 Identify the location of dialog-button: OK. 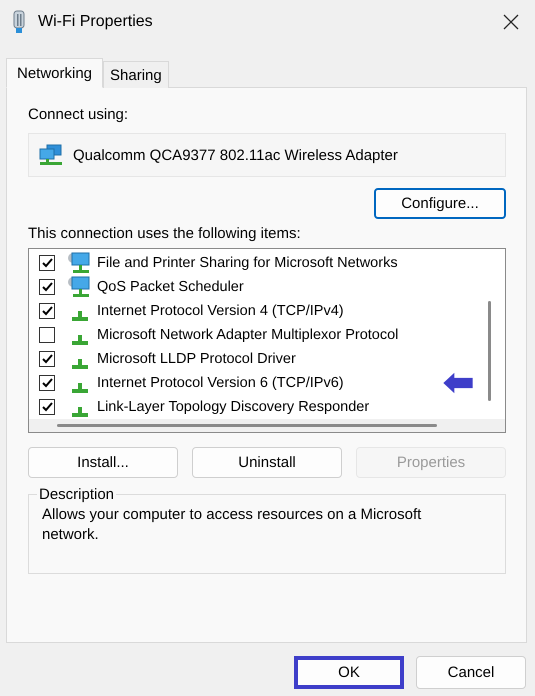
(349, 672).